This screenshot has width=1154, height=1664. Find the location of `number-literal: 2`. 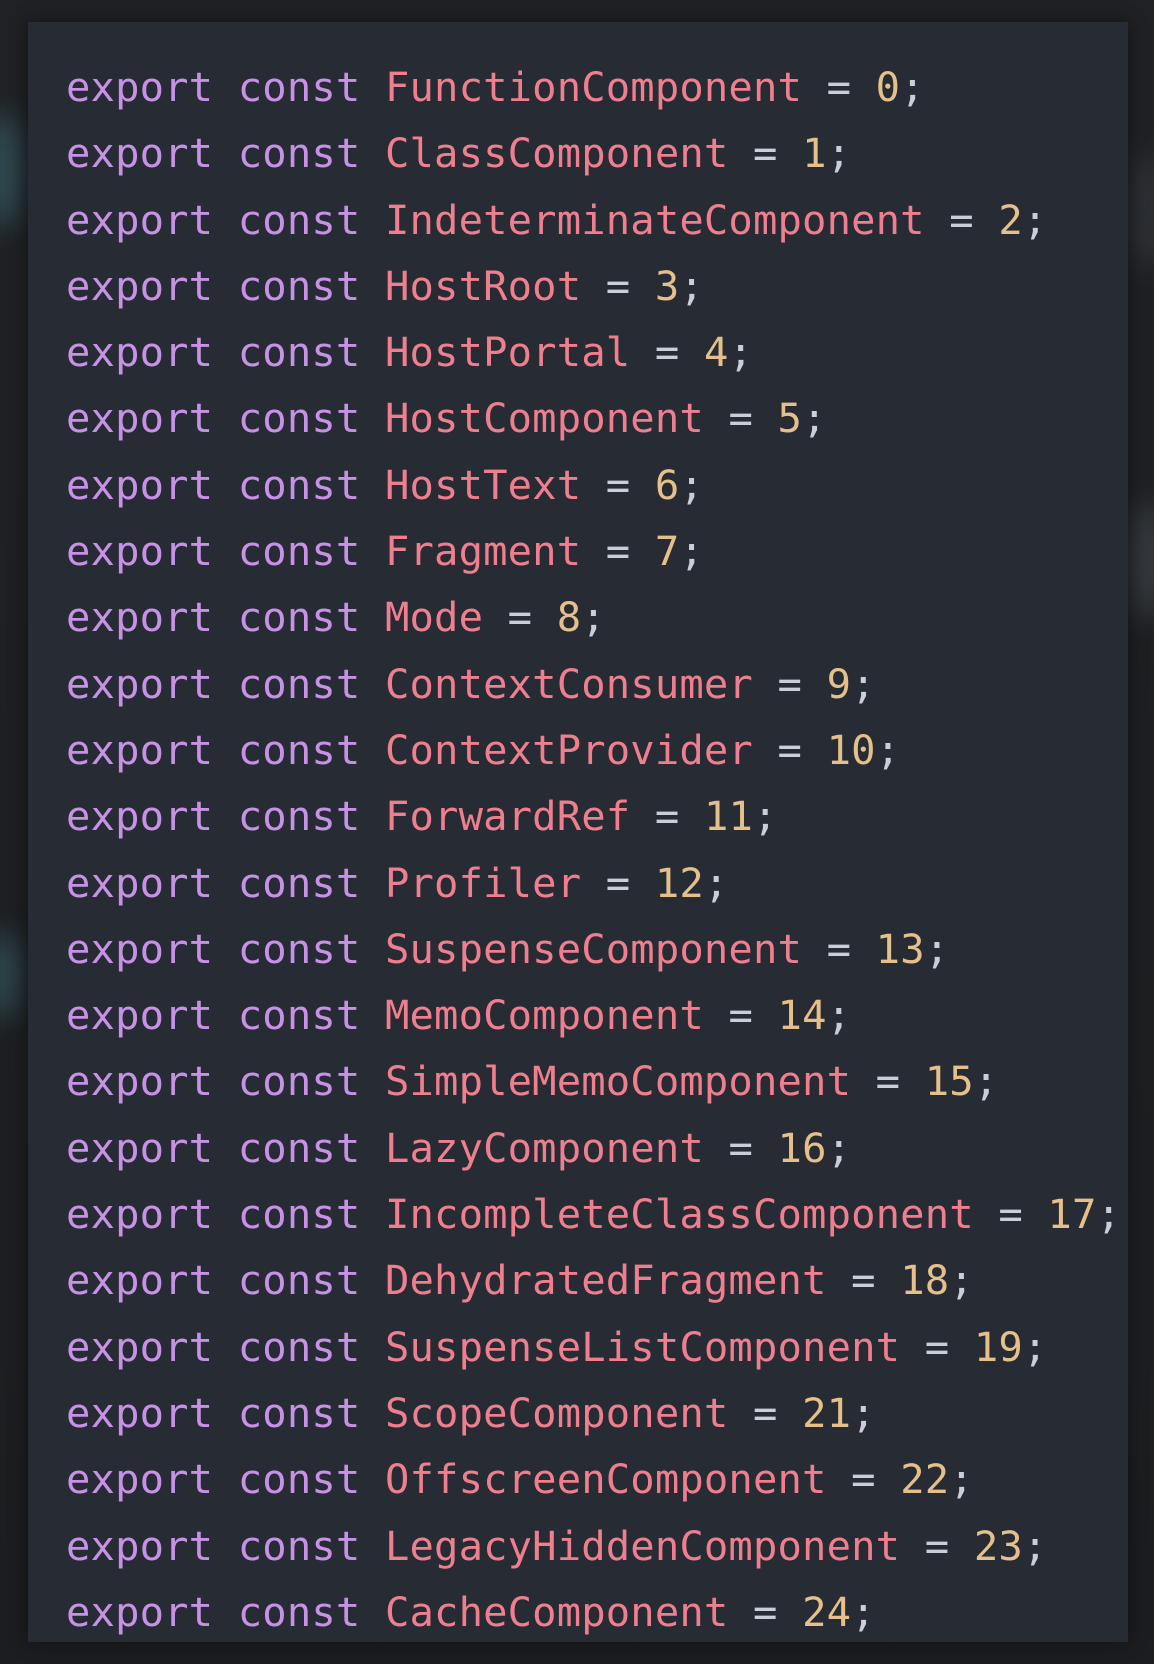

number-literal: 2 is located at coordinates (1010, 219).